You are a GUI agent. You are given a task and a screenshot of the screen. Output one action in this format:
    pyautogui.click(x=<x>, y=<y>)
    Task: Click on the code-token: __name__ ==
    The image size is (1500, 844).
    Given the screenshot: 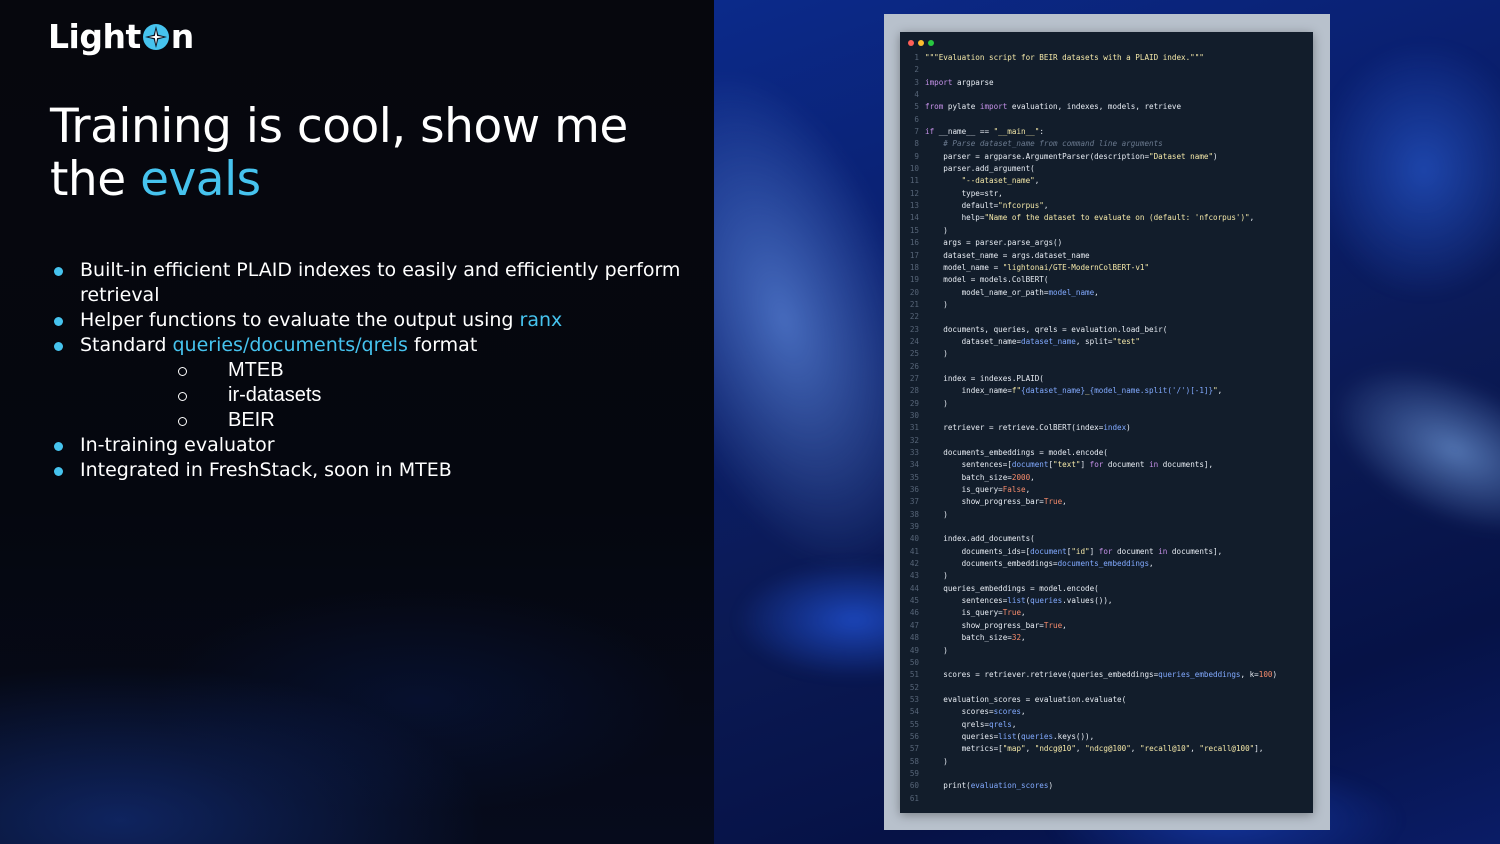 What is the action you would take?
    pyautogui.click(x=964, y=132)
    